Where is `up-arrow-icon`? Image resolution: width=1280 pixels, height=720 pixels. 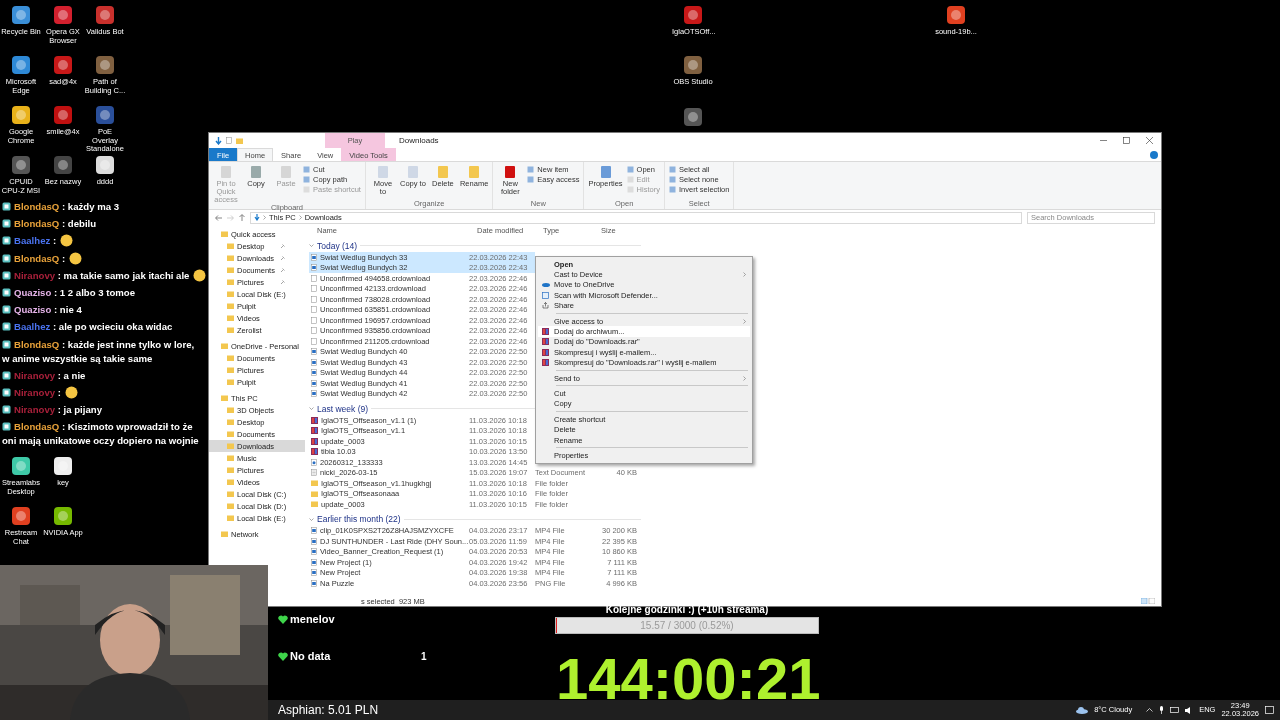 up-arrow-icon is located at coordinates (242, 217).